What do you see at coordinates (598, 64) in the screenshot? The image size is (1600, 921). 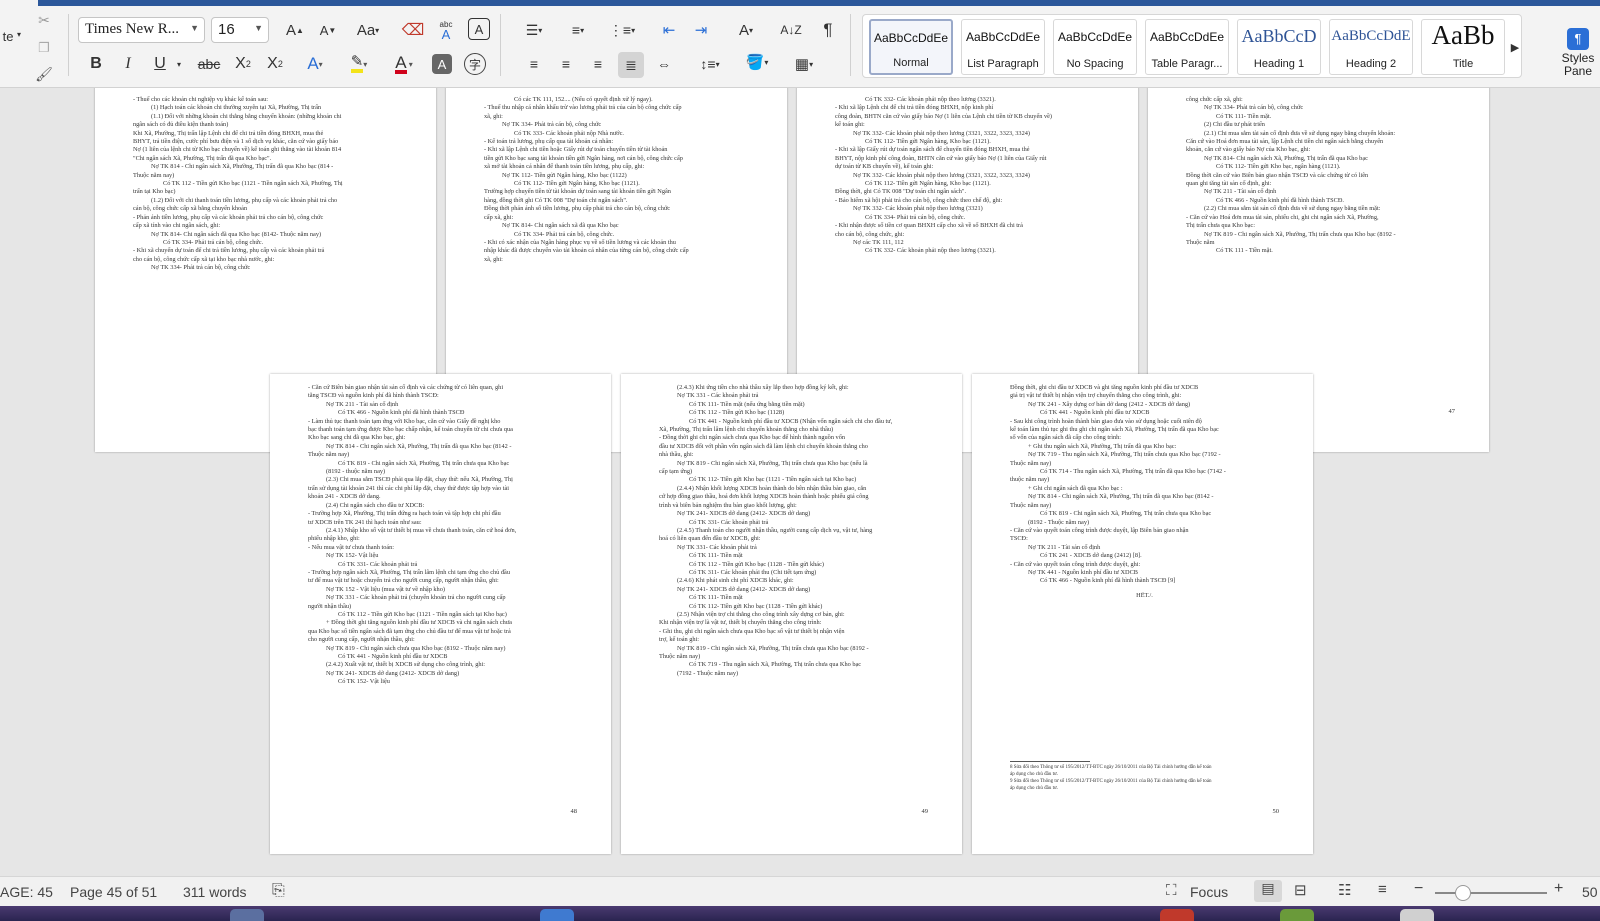 I see `align-right-icon: ≡` at bounding box center [598, 64].